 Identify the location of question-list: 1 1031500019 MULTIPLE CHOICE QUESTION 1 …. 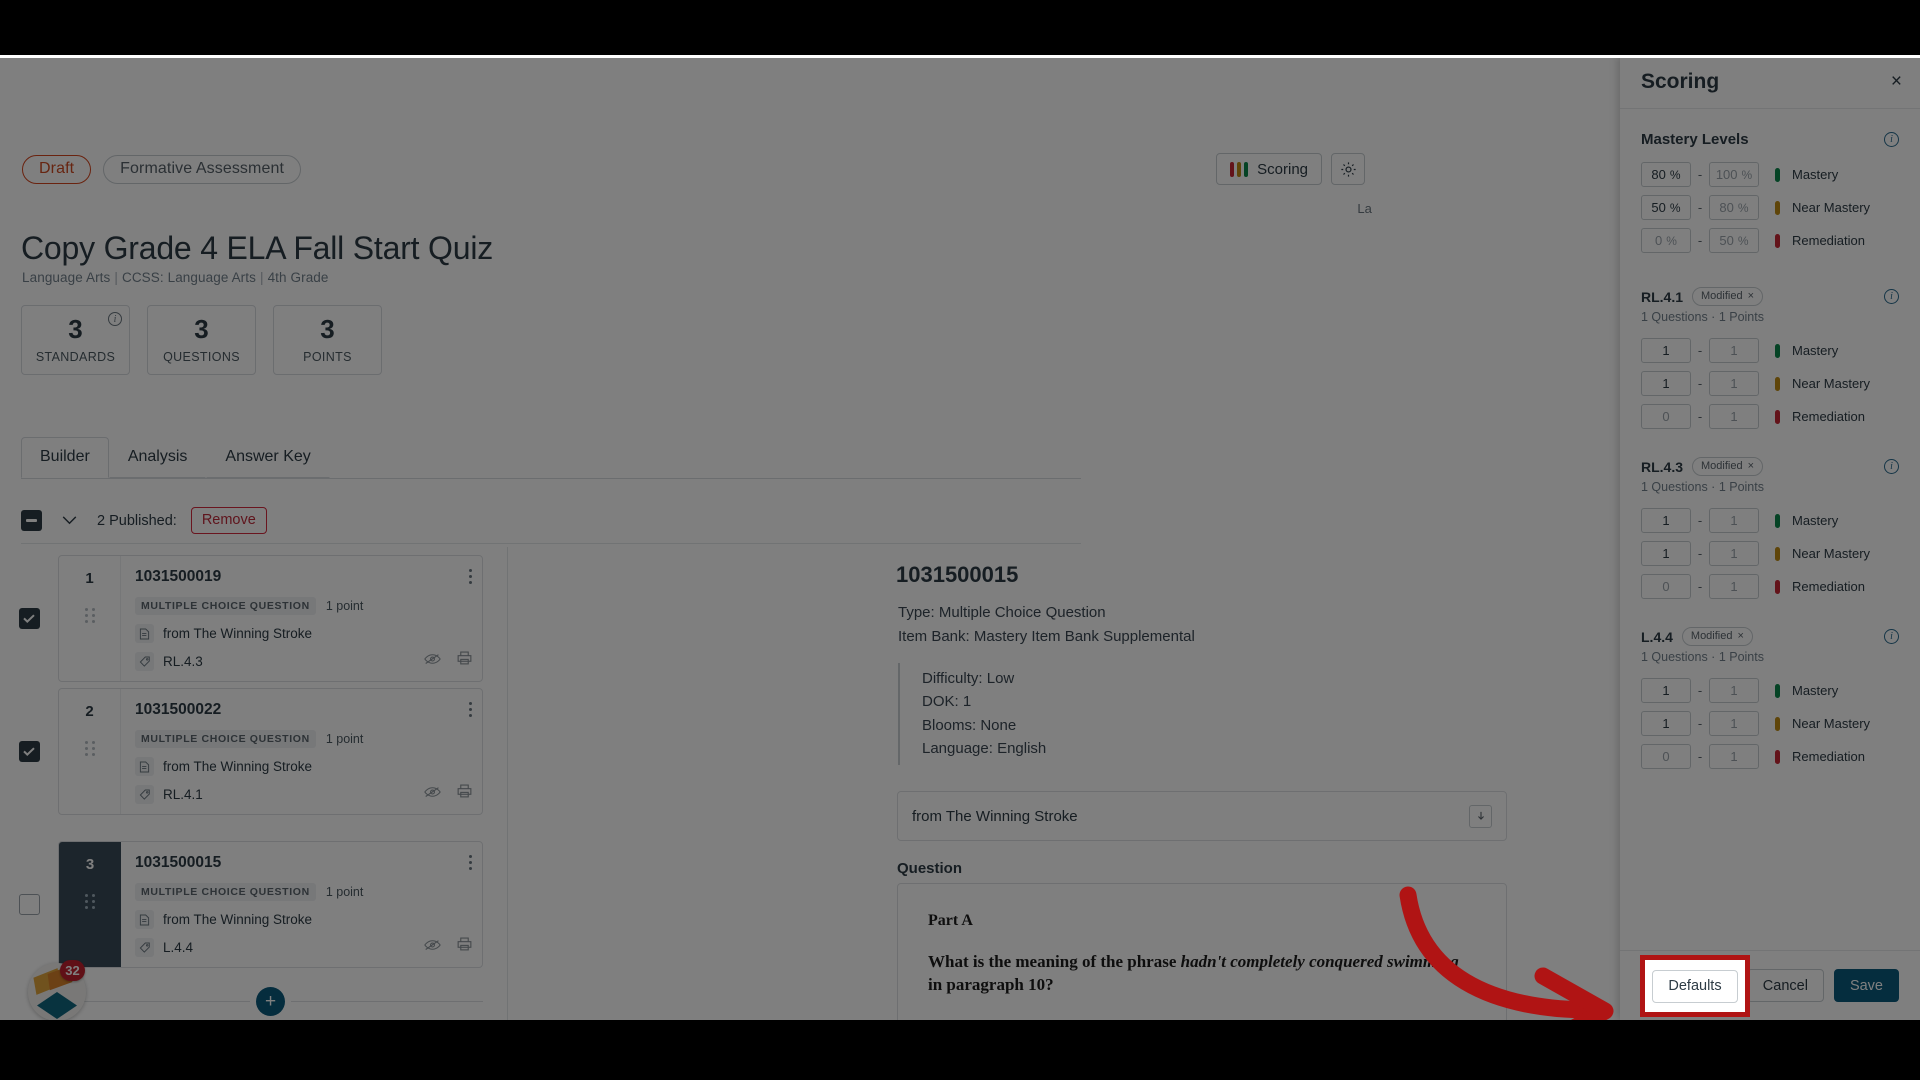
(254, 783).